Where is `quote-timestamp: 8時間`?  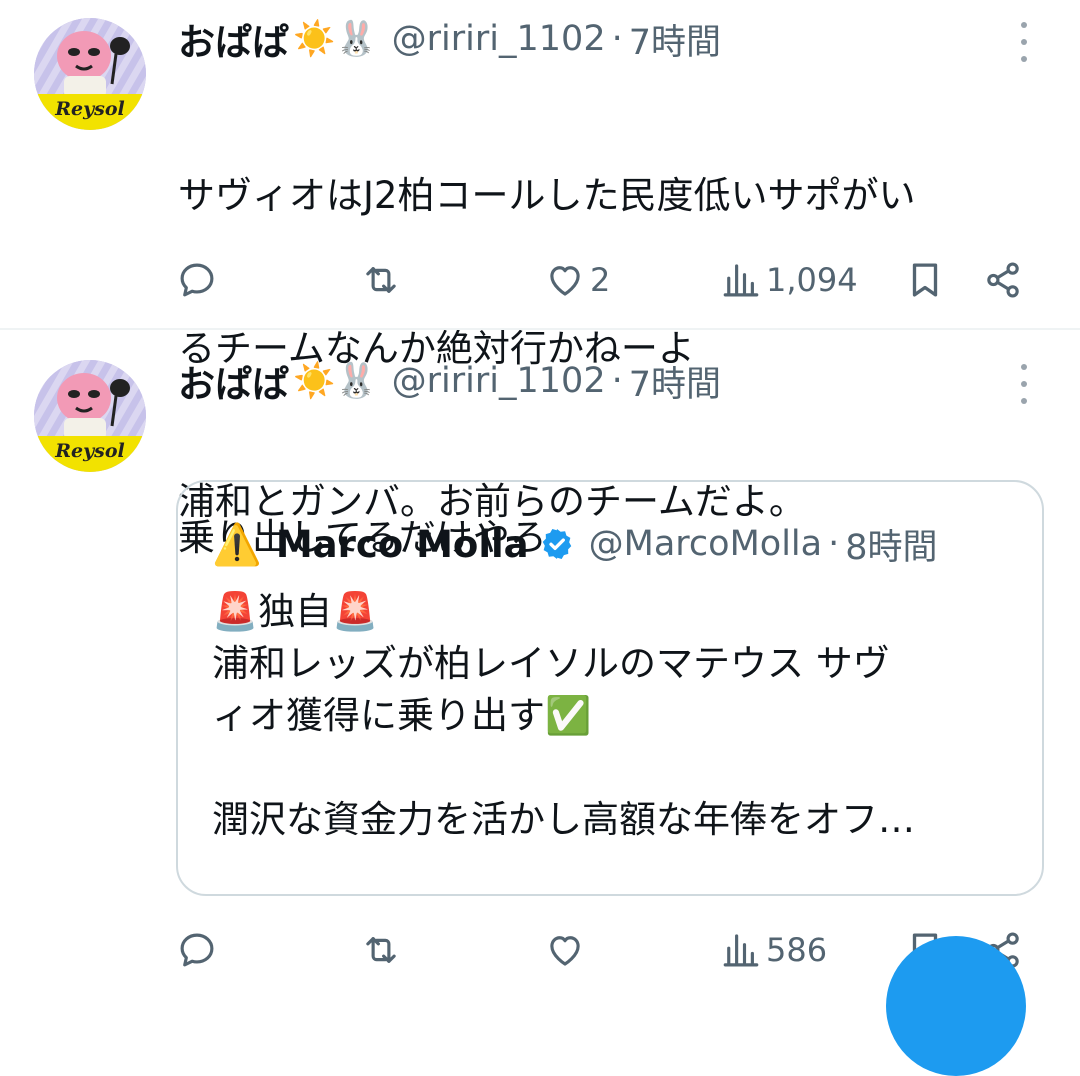 quote-timestamp: 8時間 is located at coordinates (891, 544).